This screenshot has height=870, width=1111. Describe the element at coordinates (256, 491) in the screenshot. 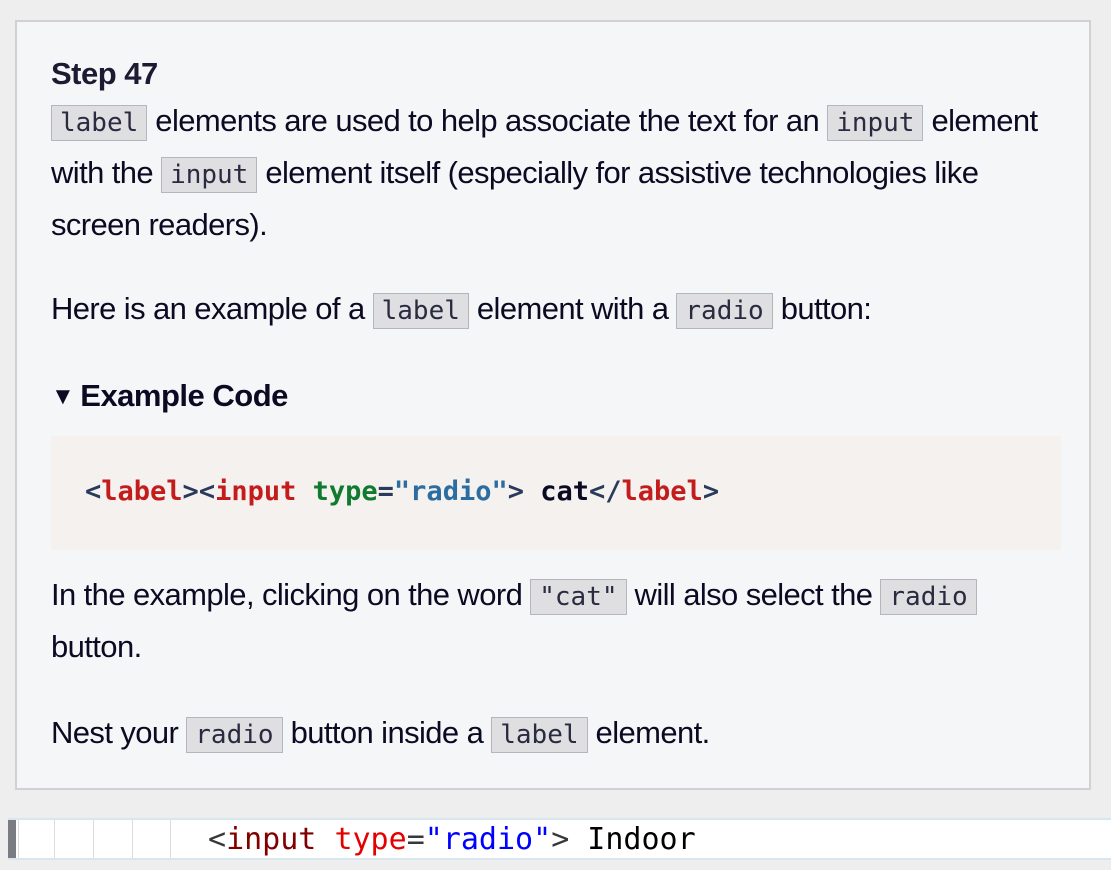

I see `code-tag: input` at that location.